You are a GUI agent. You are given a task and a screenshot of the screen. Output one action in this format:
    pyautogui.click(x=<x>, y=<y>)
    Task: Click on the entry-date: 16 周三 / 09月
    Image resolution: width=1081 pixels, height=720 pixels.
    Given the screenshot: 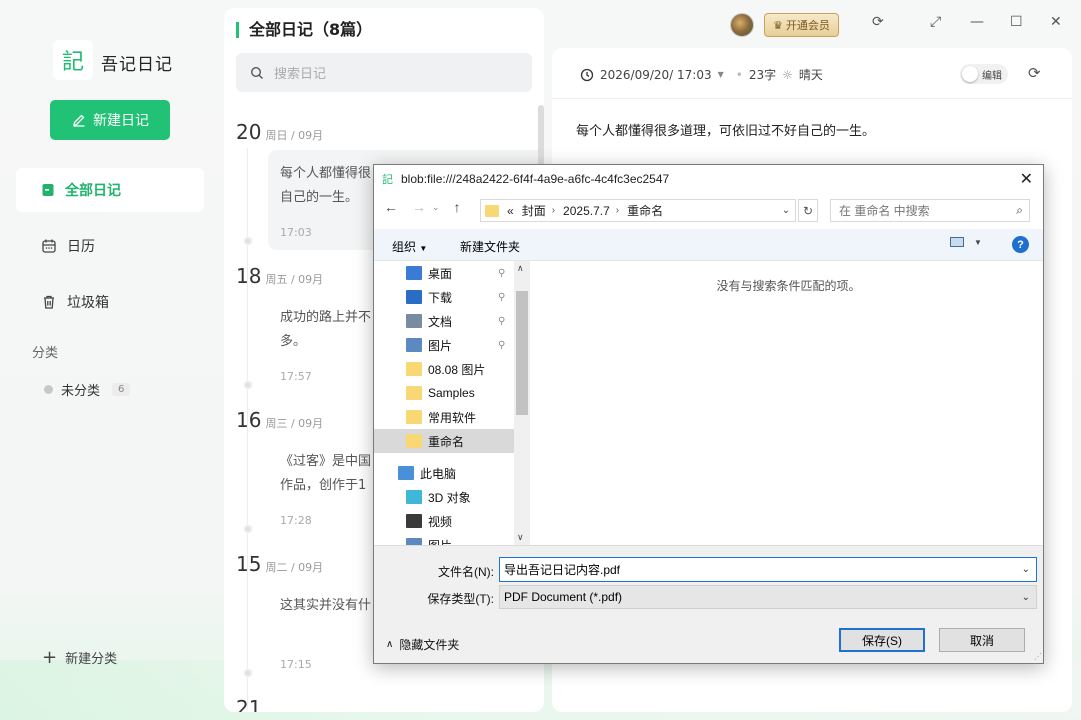 What is the action you would take?
    pyautogui.click(x=279, y=420)
    